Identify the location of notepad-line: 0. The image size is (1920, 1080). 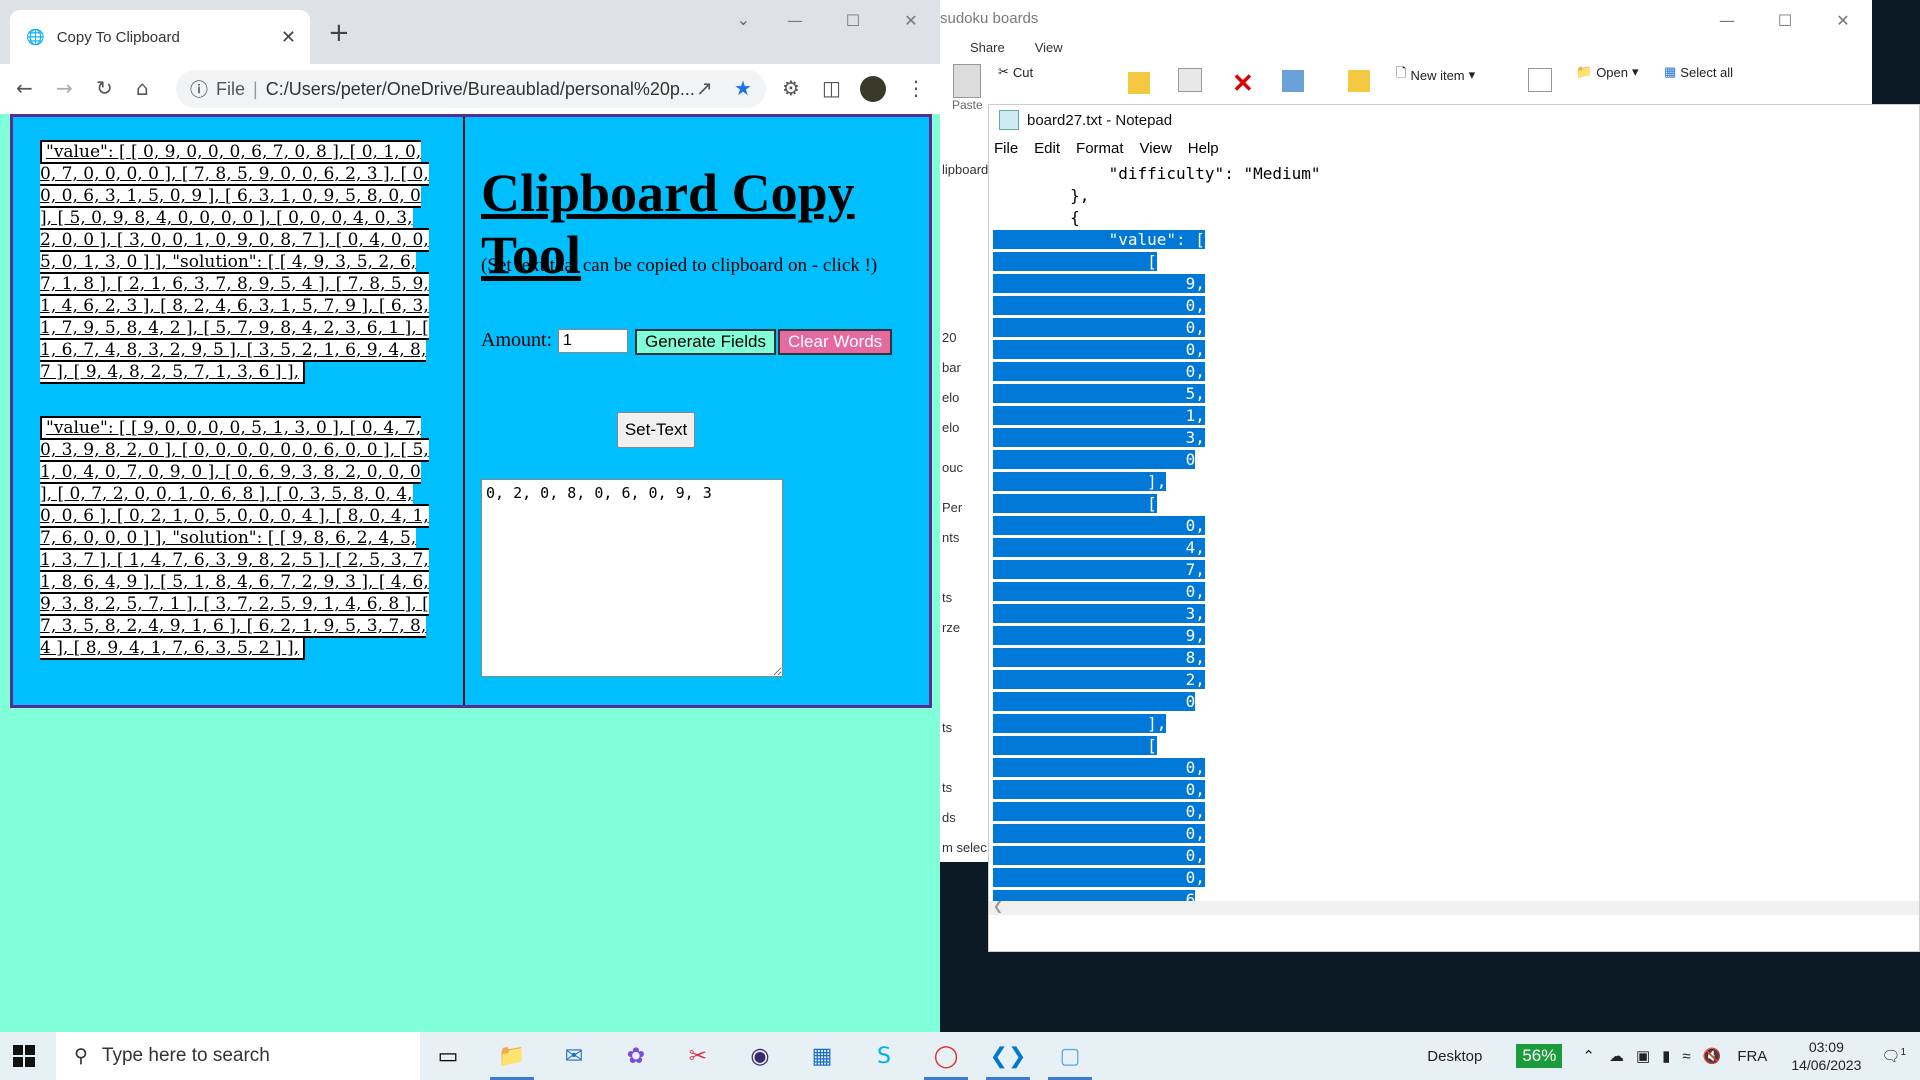
(1456, 460).